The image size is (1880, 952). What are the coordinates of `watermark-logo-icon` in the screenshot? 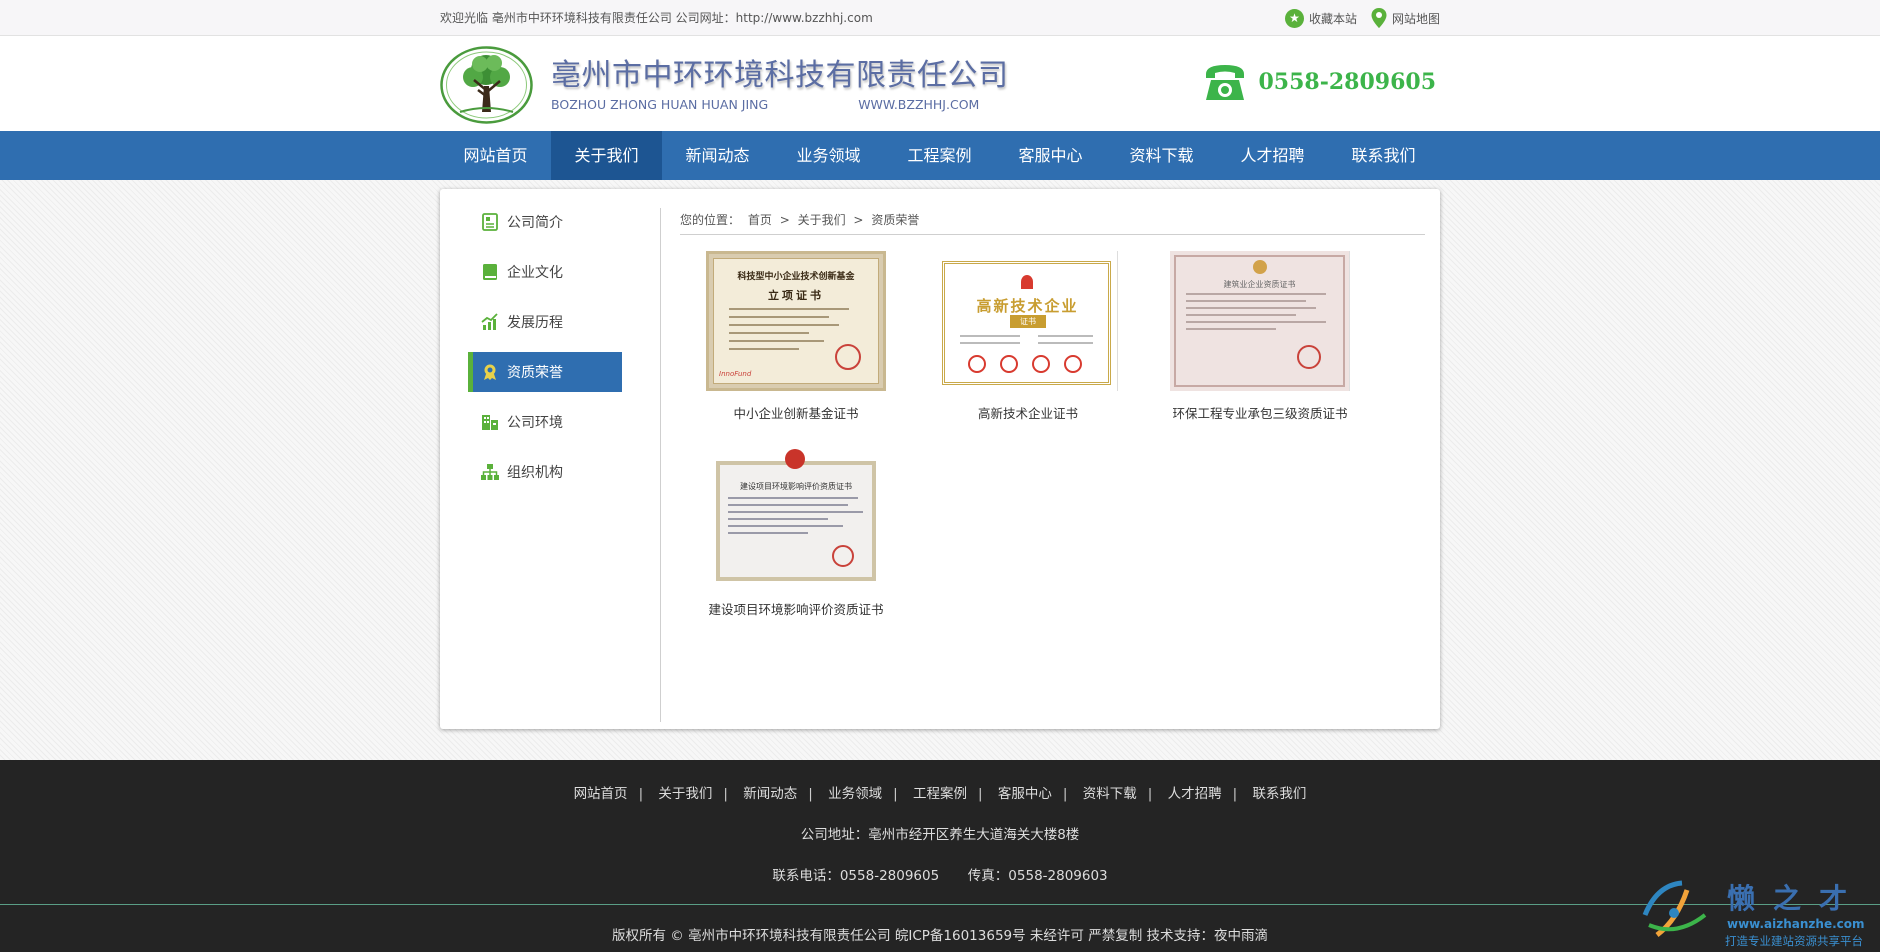 It's located at (1674, 908).